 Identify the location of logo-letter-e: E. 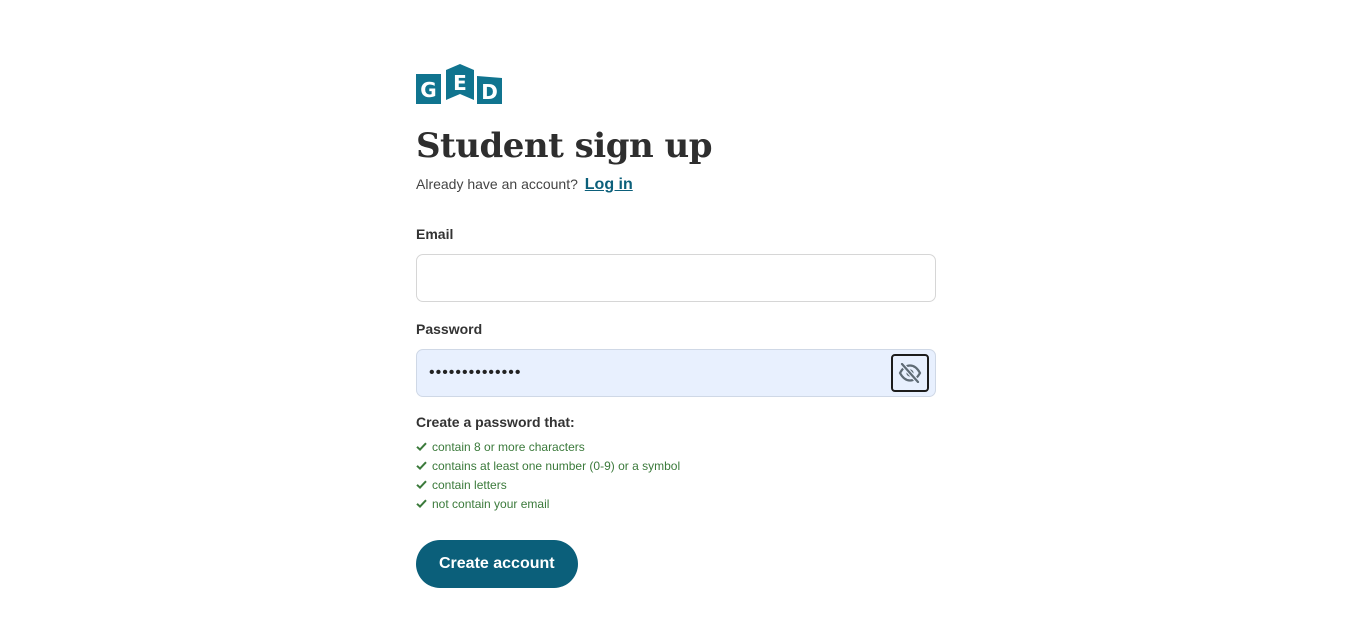
(460, 83).